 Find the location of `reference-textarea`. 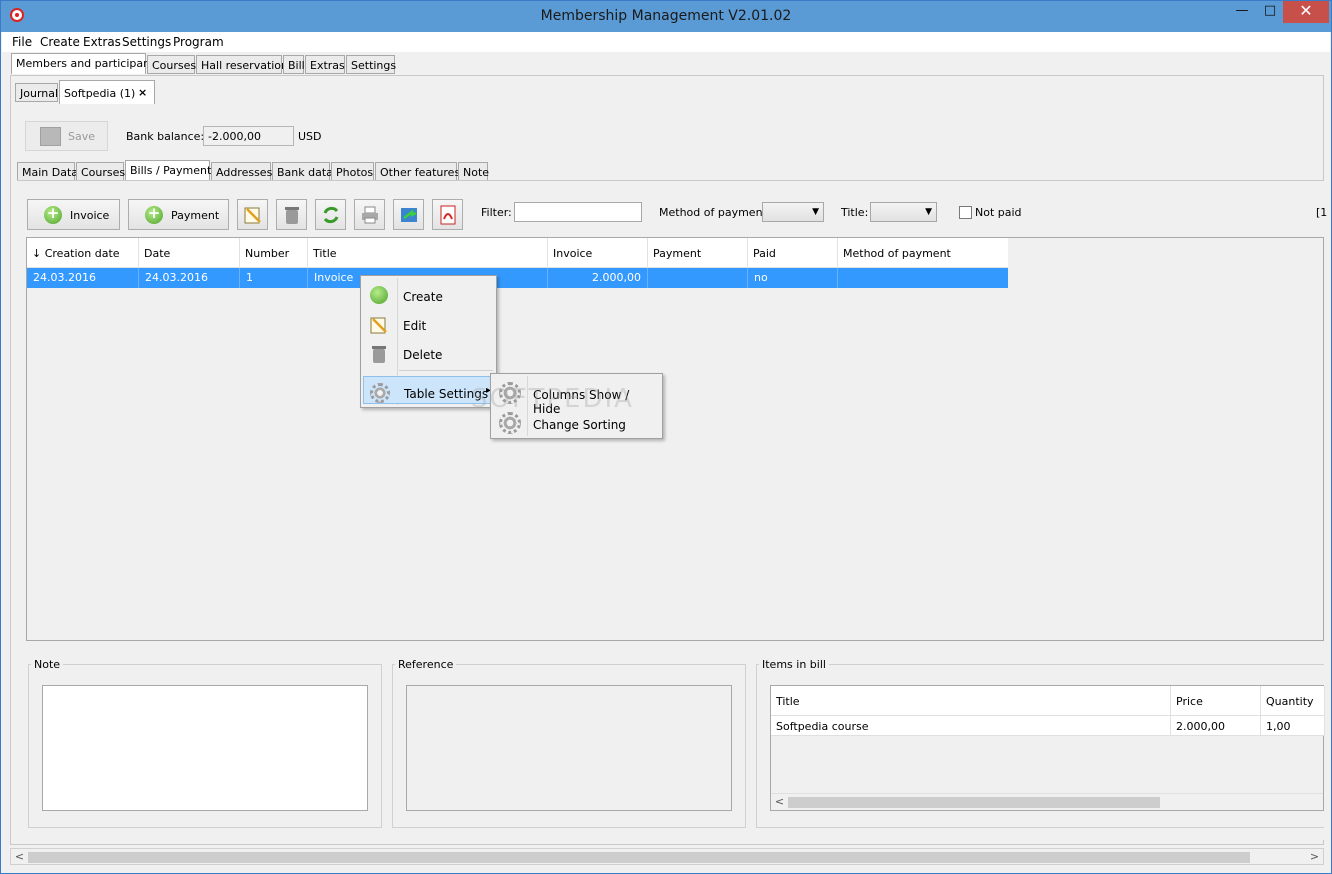

reference-textarea is located at coordinates (569, 748).